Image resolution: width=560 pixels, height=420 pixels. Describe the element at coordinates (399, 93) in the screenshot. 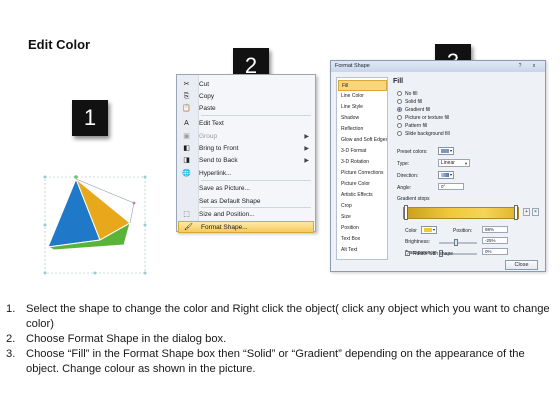

I see `radio-no-fill` at that location.